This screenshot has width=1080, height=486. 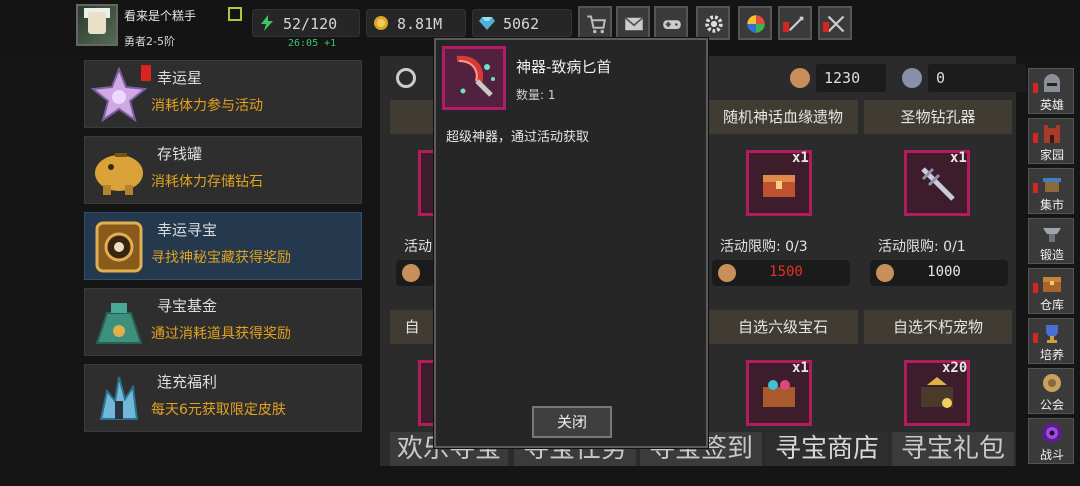 What do you see at coordinates (412, 327) in the screenshot?
I see `shop-item-name: 自` at bounding box center [412, 327].